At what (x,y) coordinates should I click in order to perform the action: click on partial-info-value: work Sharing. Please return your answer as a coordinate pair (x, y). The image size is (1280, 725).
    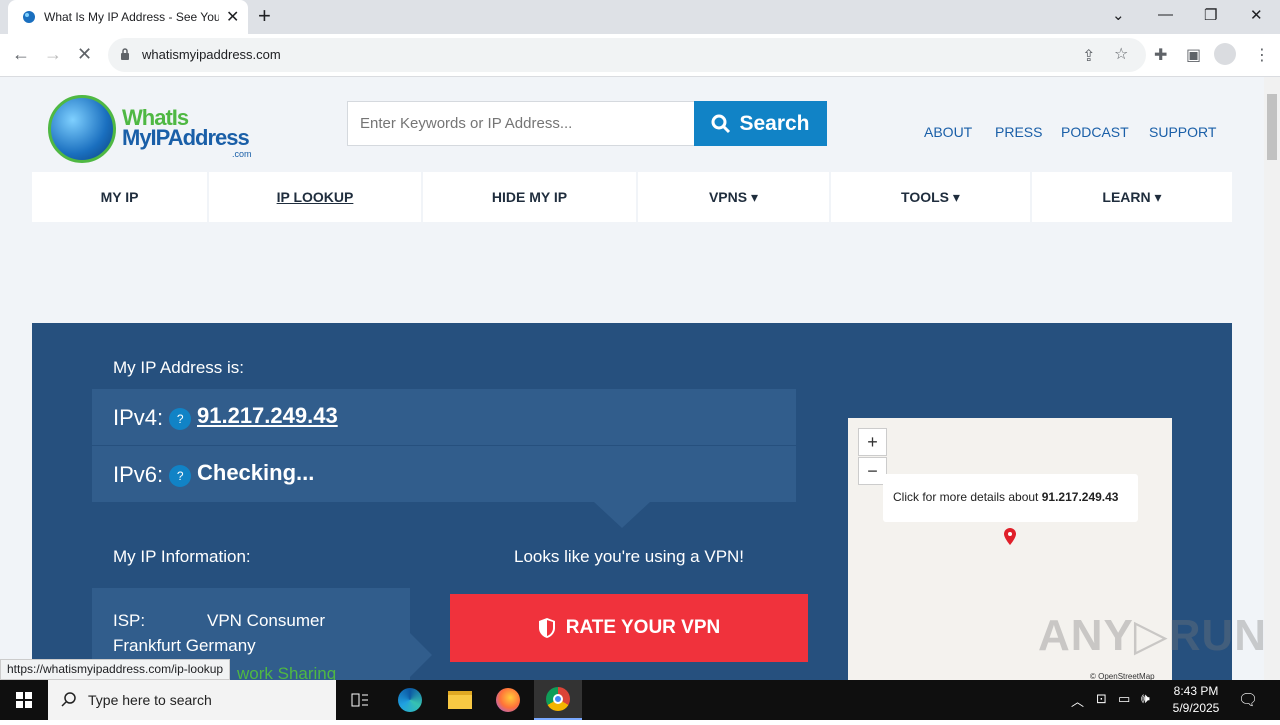
    Looking at the image, I should click on (287, 672).